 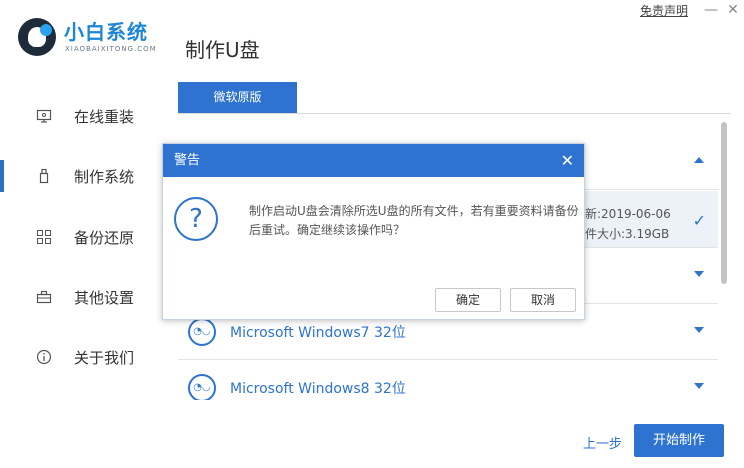 What do you see at coordinates (468, 300) in the screenshot?
I see `confirm-button: 确定` at bounding box center [468, 300].